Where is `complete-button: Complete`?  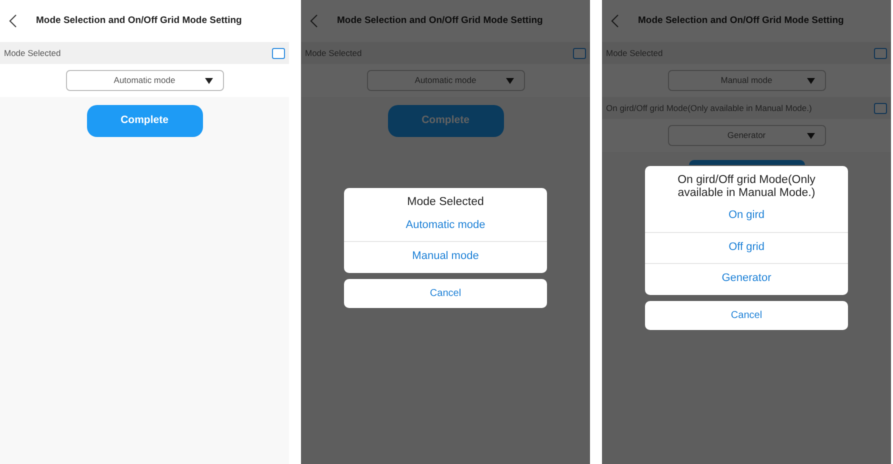
complete-button: Complete is located at coordinates (144, 121).